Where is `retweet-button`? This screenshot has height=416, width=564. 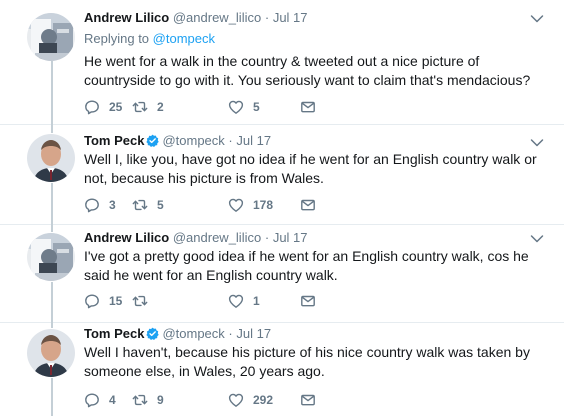 retweet-button is located at coordinates (144, 301).